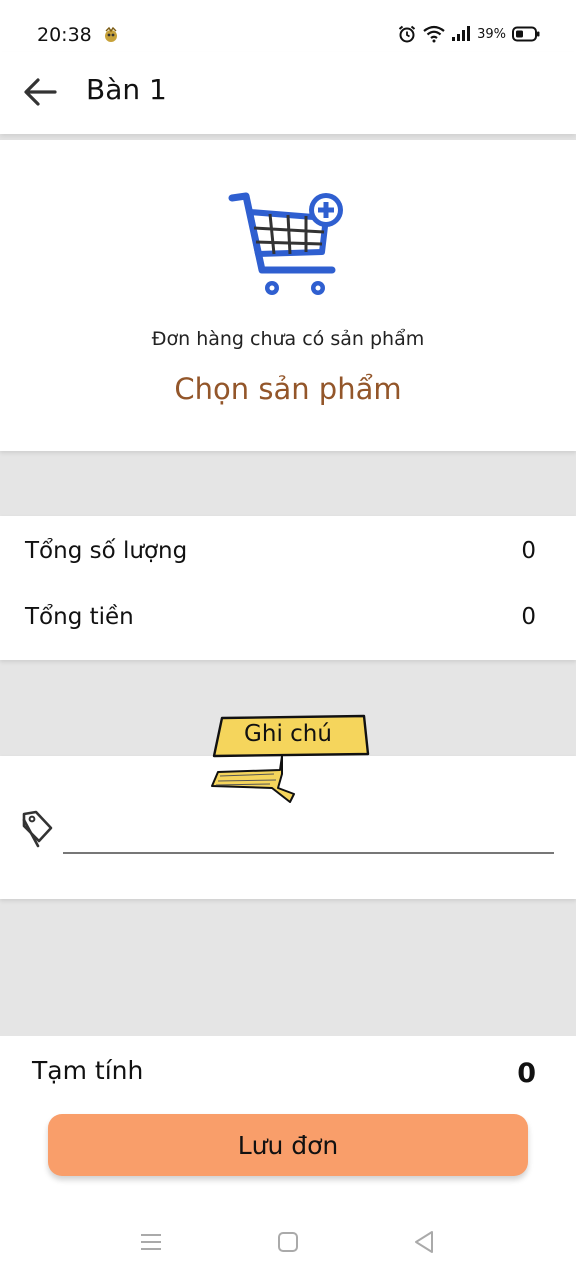 This screenshot has width=576, height=1280. Describe the element at coordinates (526, 1073) in the screenshot. I see `subtotal-value: 0` at that location.